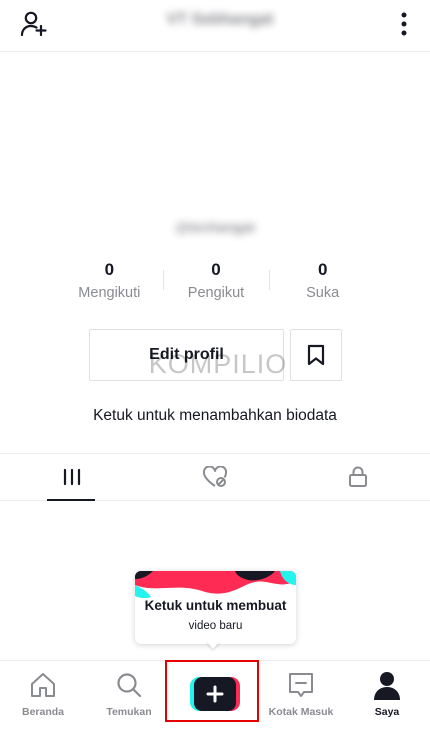 The image size is (430, 729). I want to click on create-plus-icon, so click(215, 694).